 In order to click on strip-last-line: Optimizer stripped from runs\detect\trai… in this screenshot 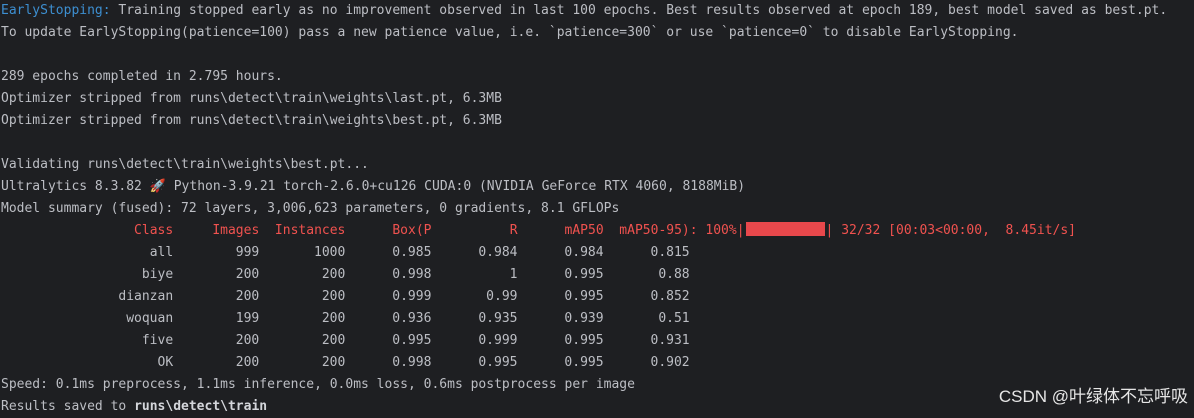, I will do `click(251, 98)`.